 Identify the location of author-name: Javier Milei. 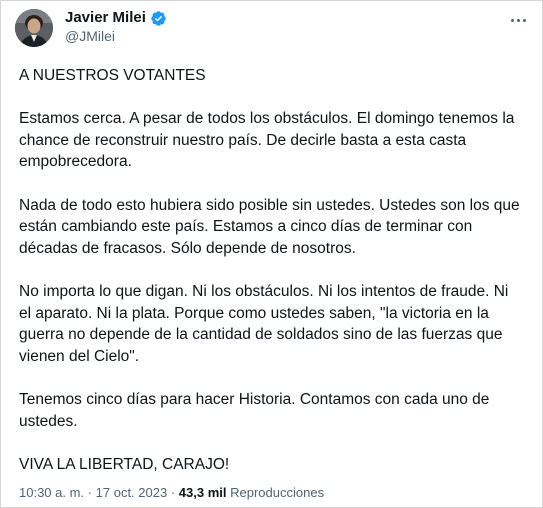
(105, 18).